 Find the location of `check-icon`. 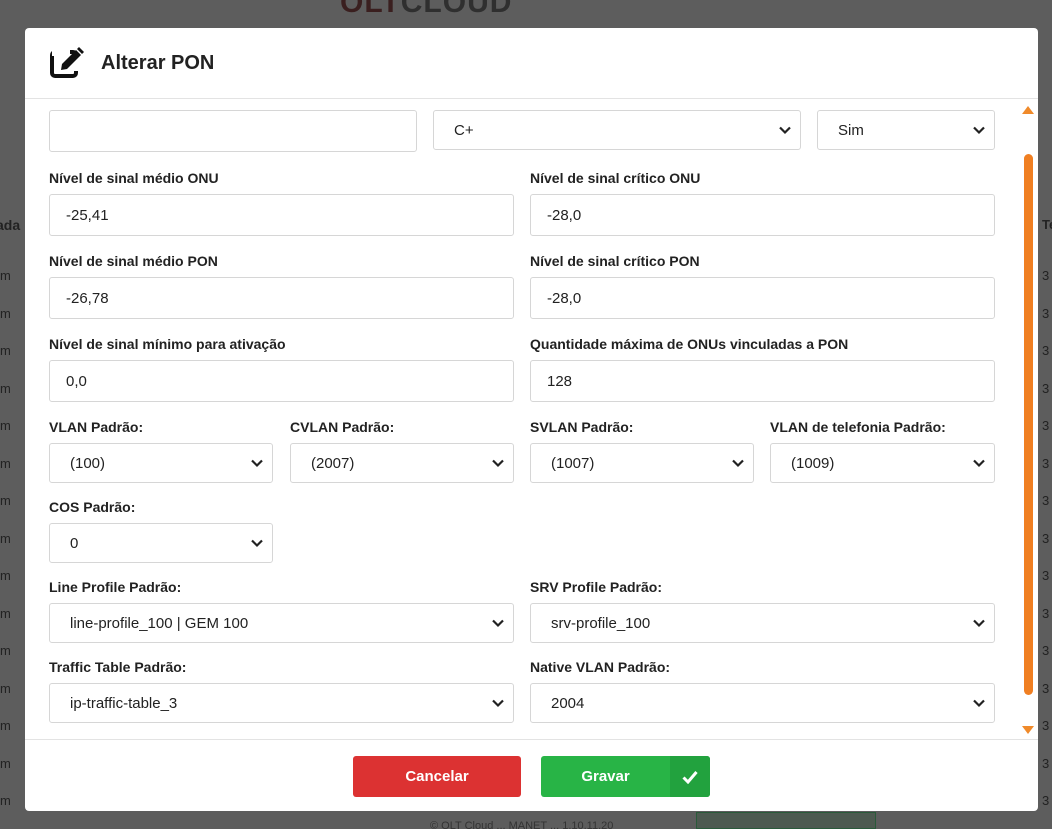

check-icon is located at coordinates (690, 777).